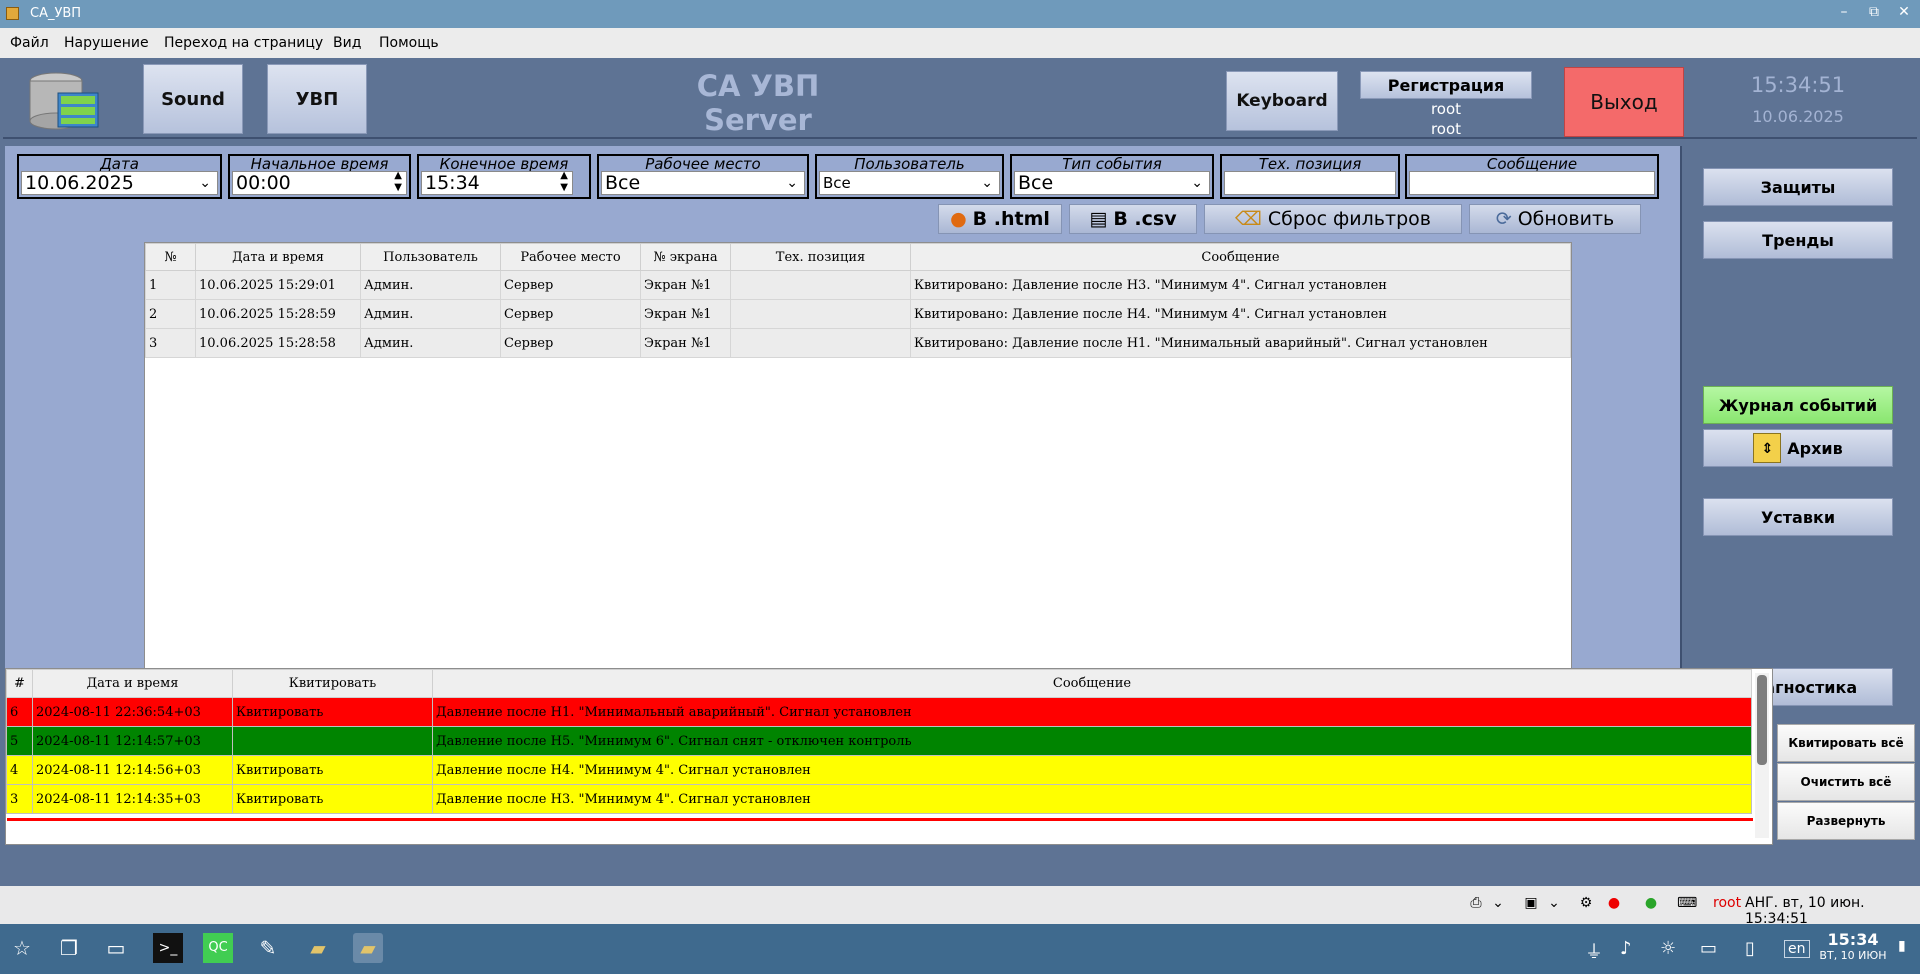 The image size is (1920, 974). What do you see at coordinates (116, 948) in the screenshot?
I see `file-manager-icon: ▭` at bounding box center [116, 948].